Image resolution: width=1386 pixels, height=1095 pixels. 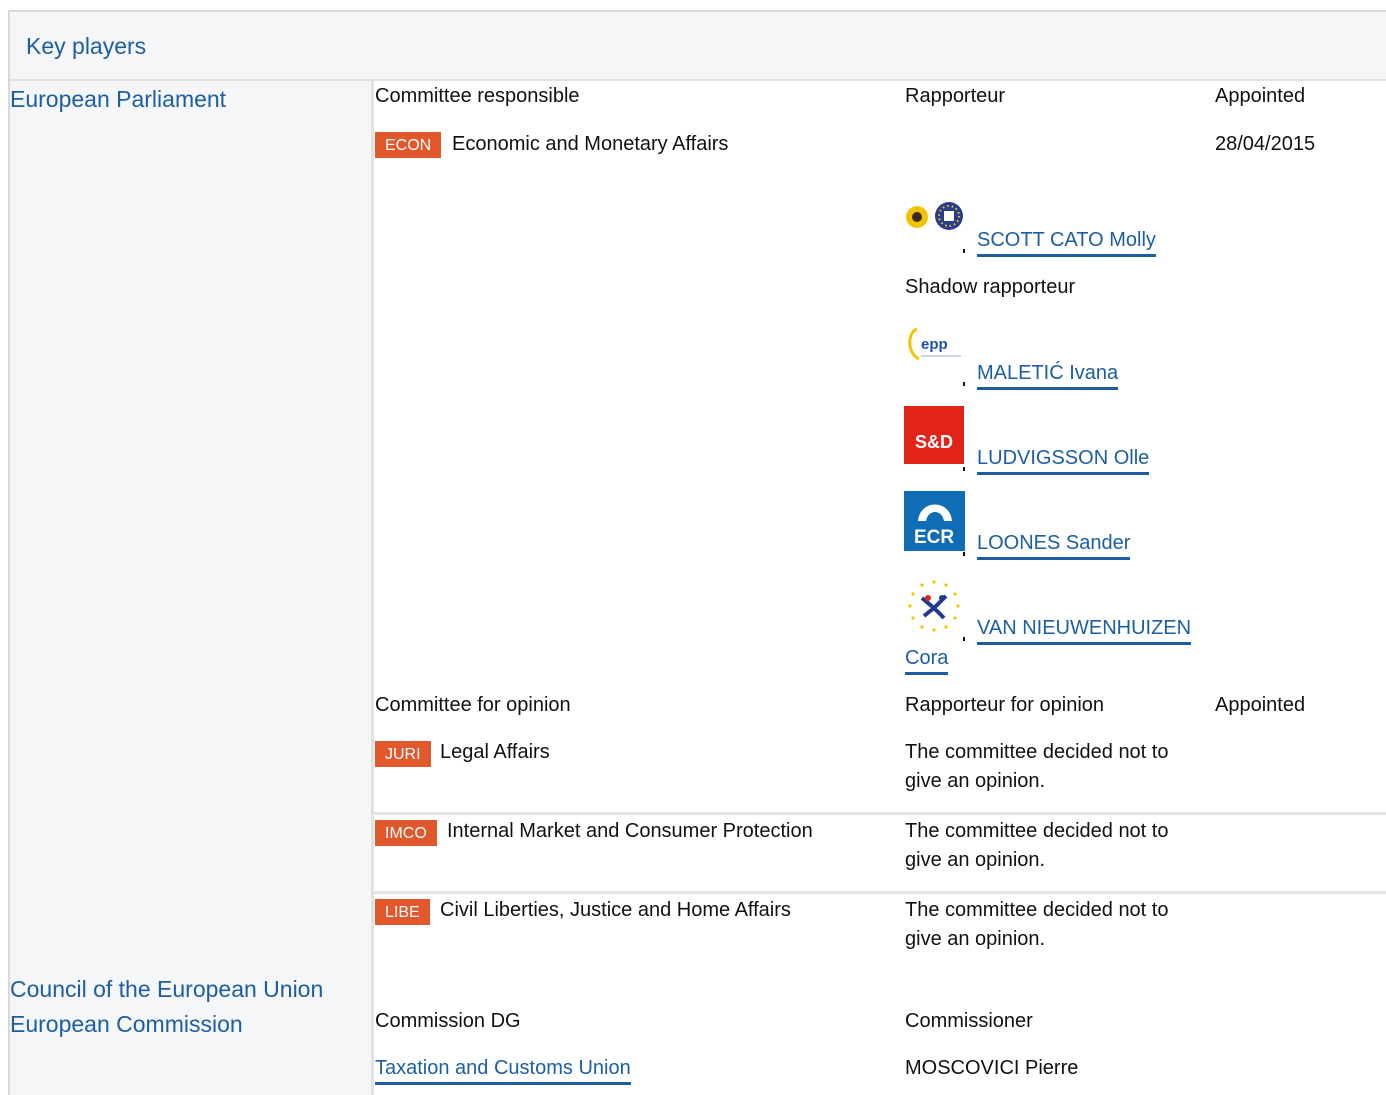 I want to click on shadow-rapporteur-label: Shadow rapporteur, so click(x=990, y=287).